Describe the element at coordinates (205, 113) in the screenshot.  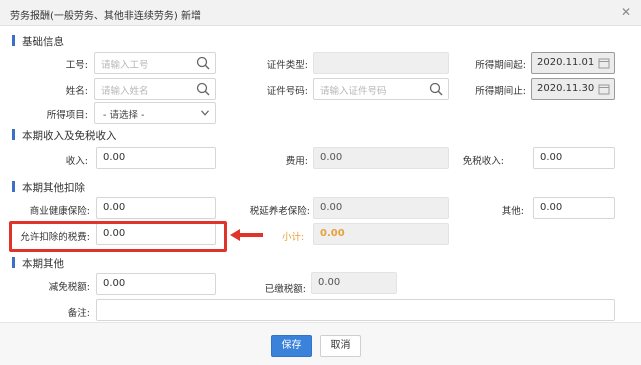
I see `chevron-down-icon` at that location.